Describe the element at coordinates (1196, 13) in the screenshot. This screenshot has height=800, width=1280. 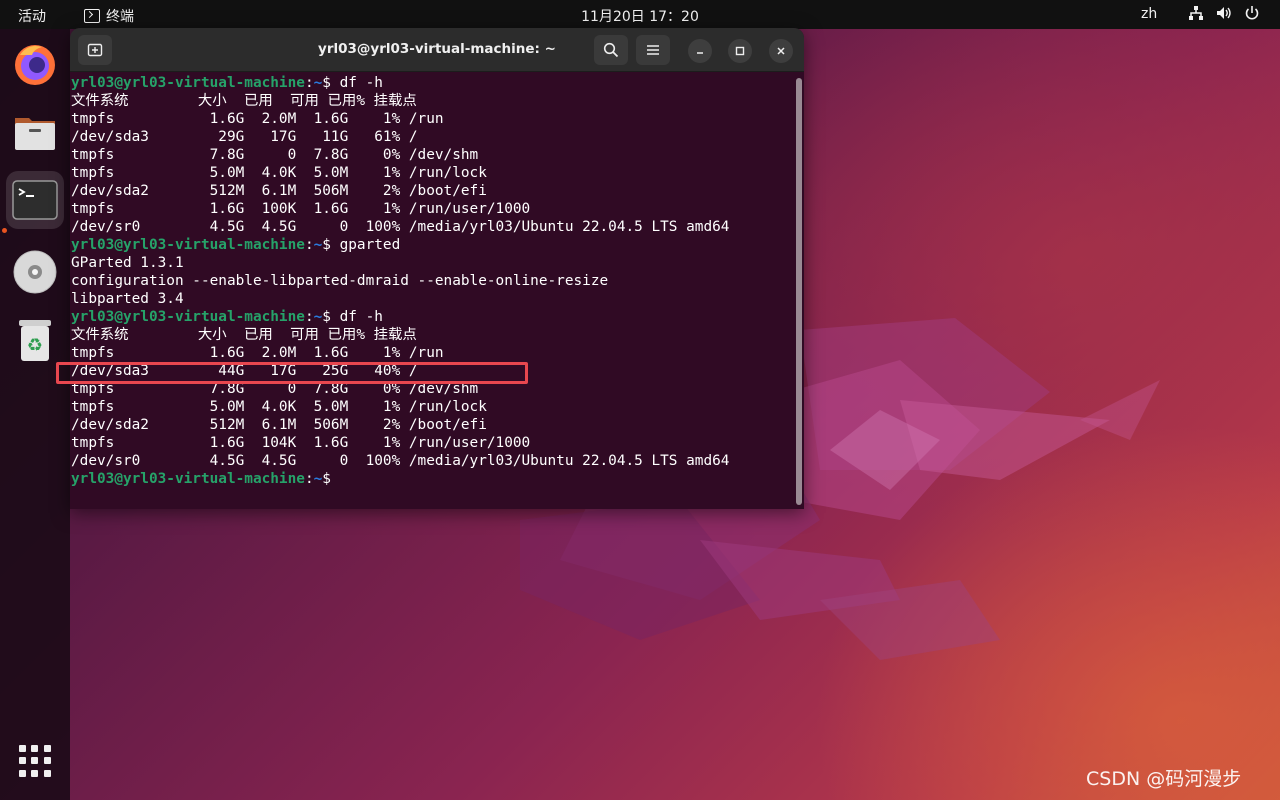
I see `network-icon` at that location.